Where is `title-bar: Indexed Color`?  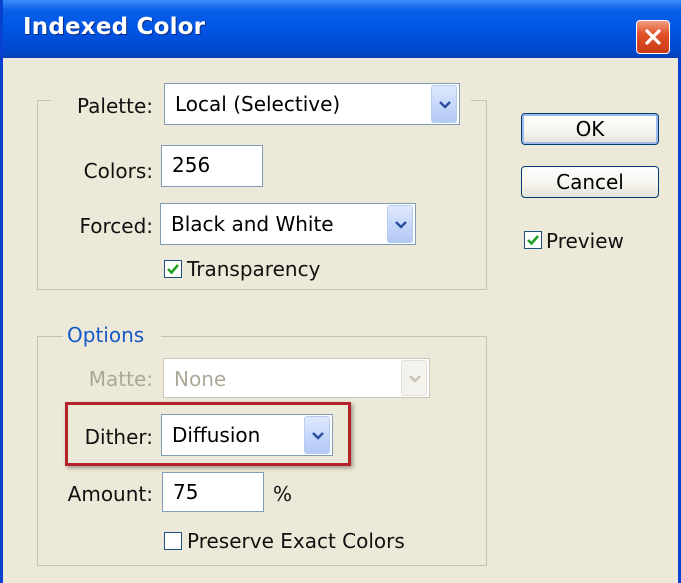
title-bar: Indexed Color is located at coordinates (342, 29).